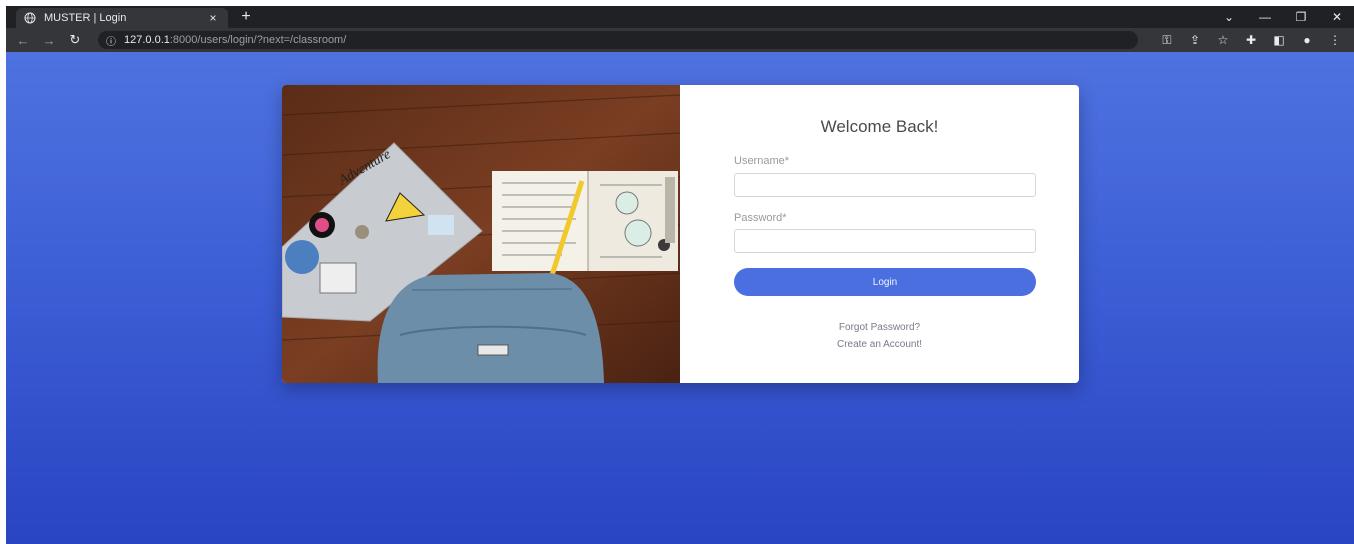  Describe the element at coordinates (111, 40) in the screenshot. I see `info-icon: ⓘ` at that location.